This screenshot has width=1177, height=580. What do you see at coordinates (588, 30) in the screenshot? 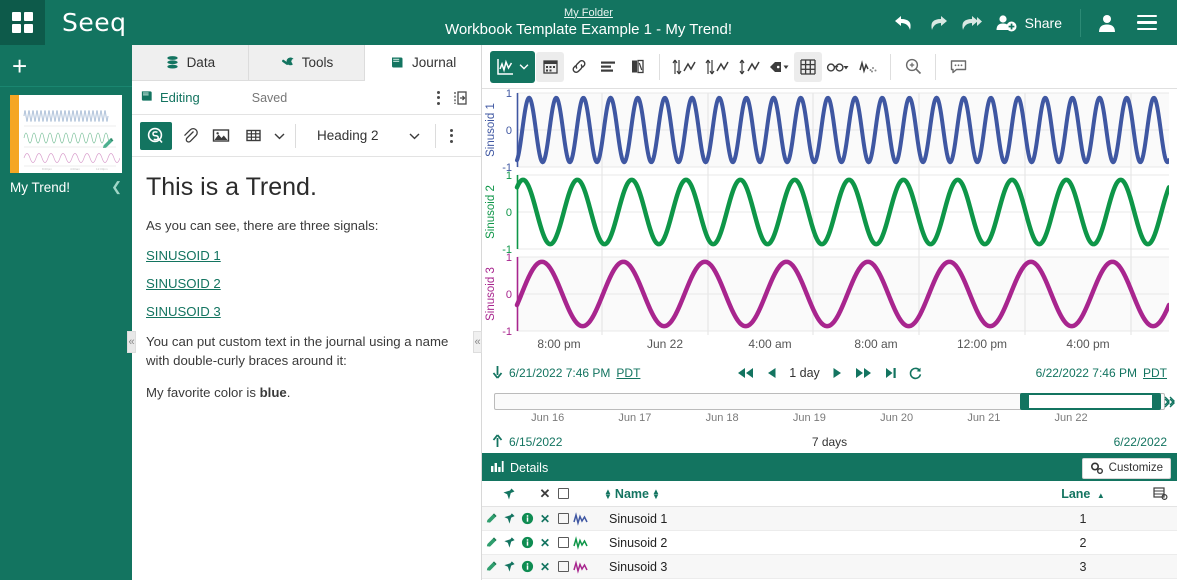
I see `workbook-title: Workbook Template Example 1 - My Trend!` at bounding box center [588, 30].